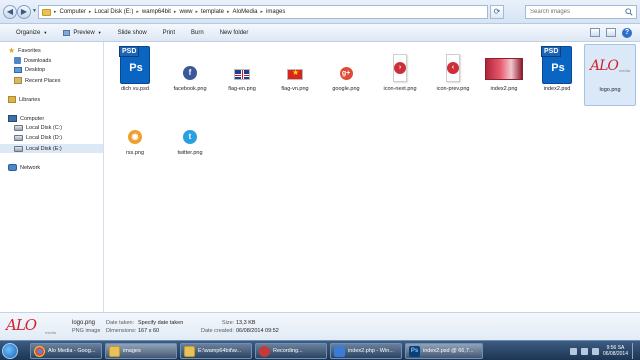 The image size is (640, 360). What do you see at coordinates (135, 128) in the screenshot?
I see `file-thumbnail: ◉` at bounding box center [135, 128].